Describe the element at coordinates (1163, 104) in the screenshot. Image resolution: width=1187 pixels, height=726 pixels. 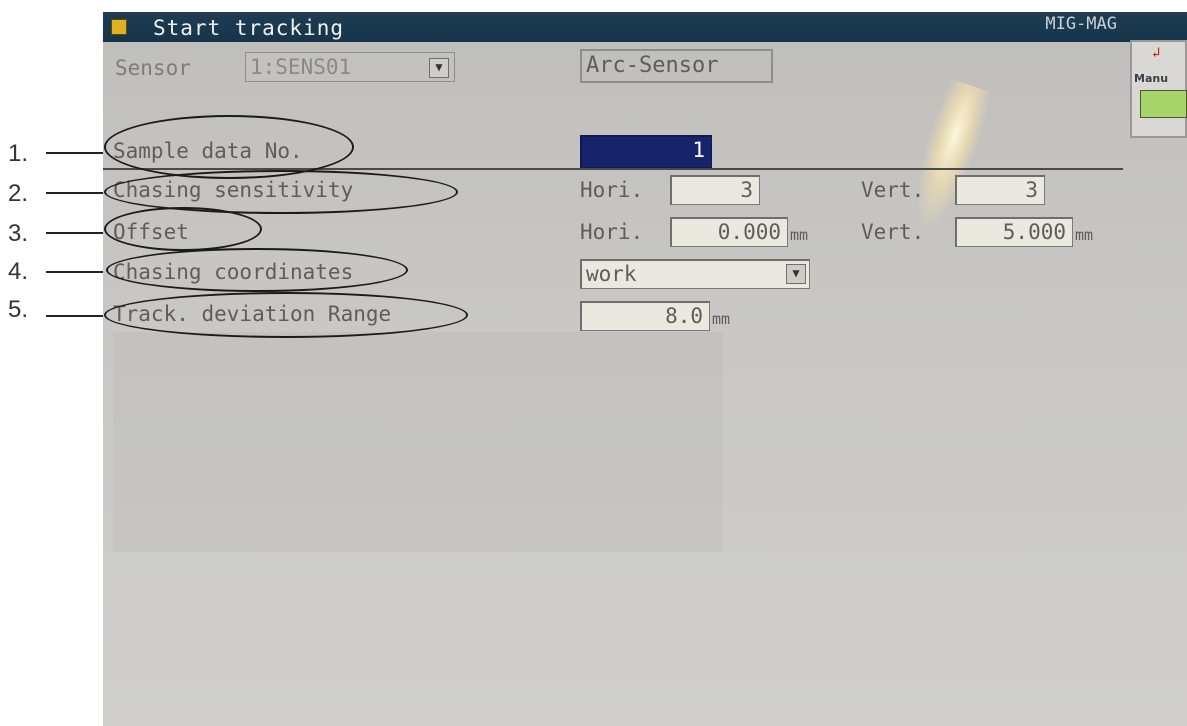
I see `status-indicator` at that location.